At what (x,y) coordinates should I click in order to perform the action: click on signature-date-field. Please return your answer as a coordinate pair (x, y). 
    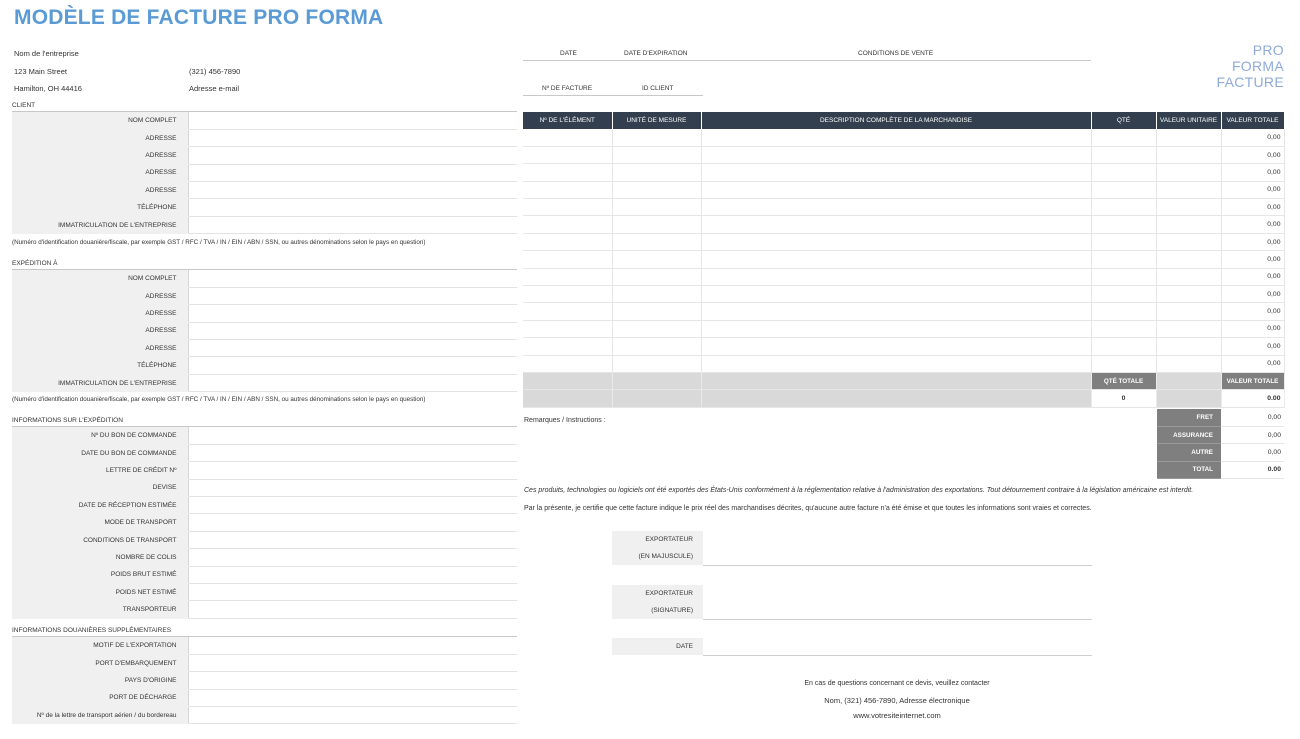
    Looking at the image, I should click on (897, 647).